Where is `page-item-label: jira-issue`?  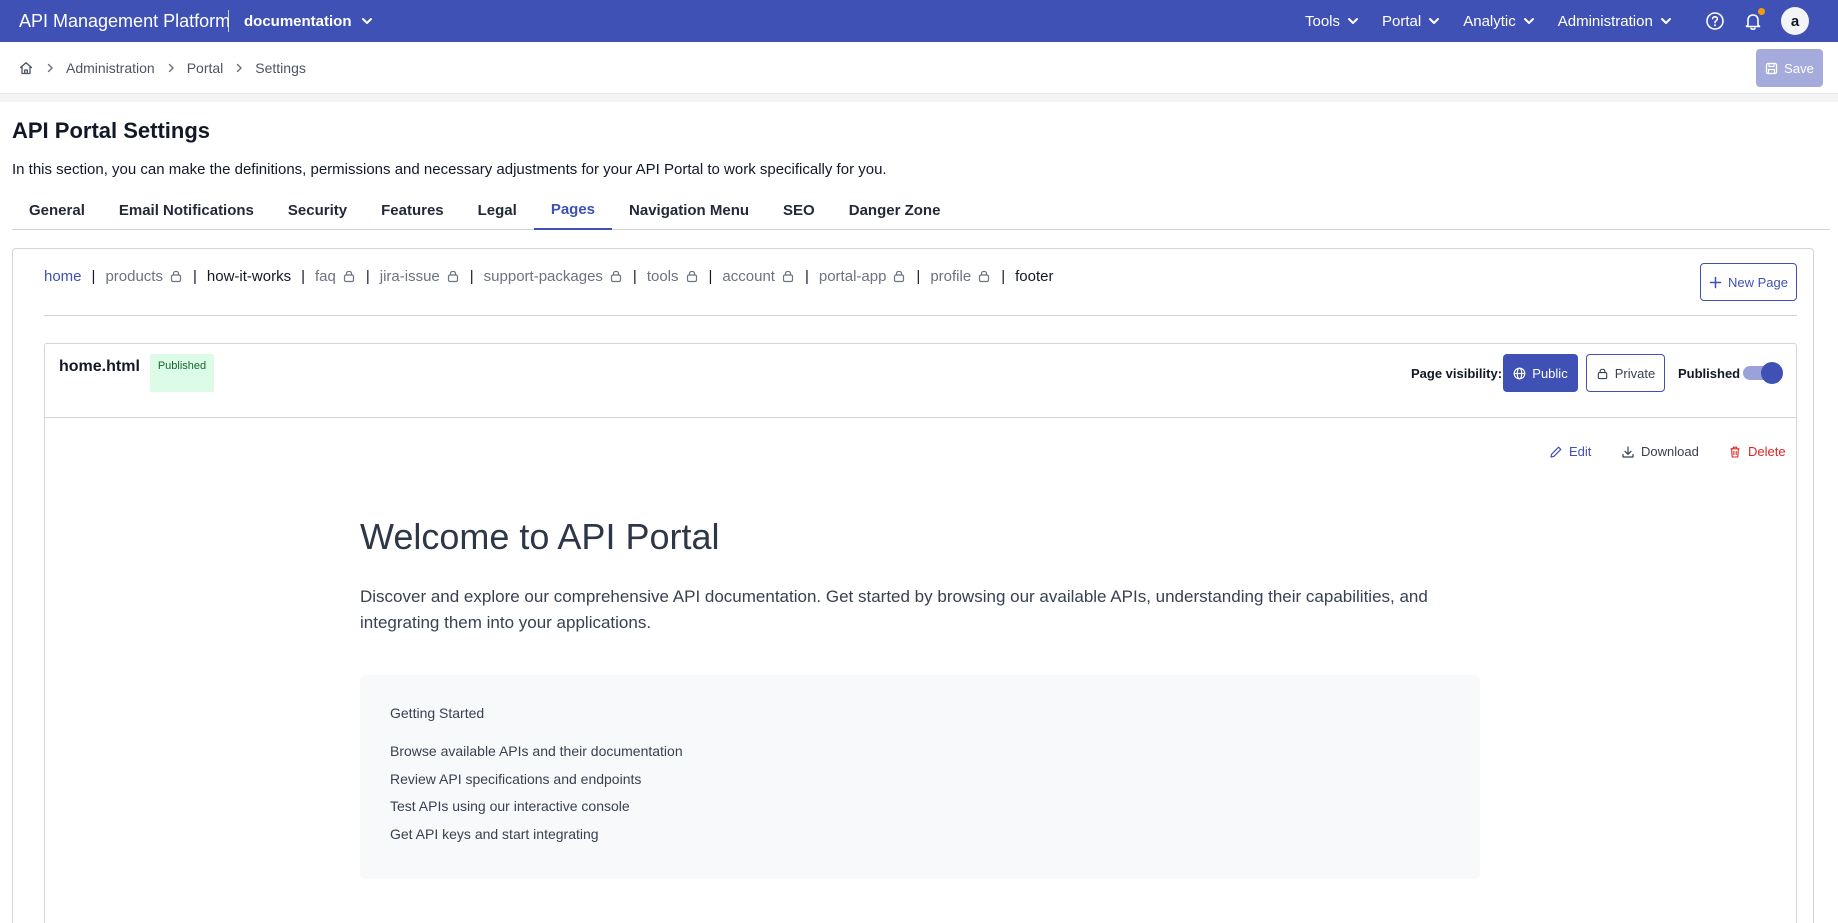 page-item-label: jira-issue is located at coordinates (409, 276).